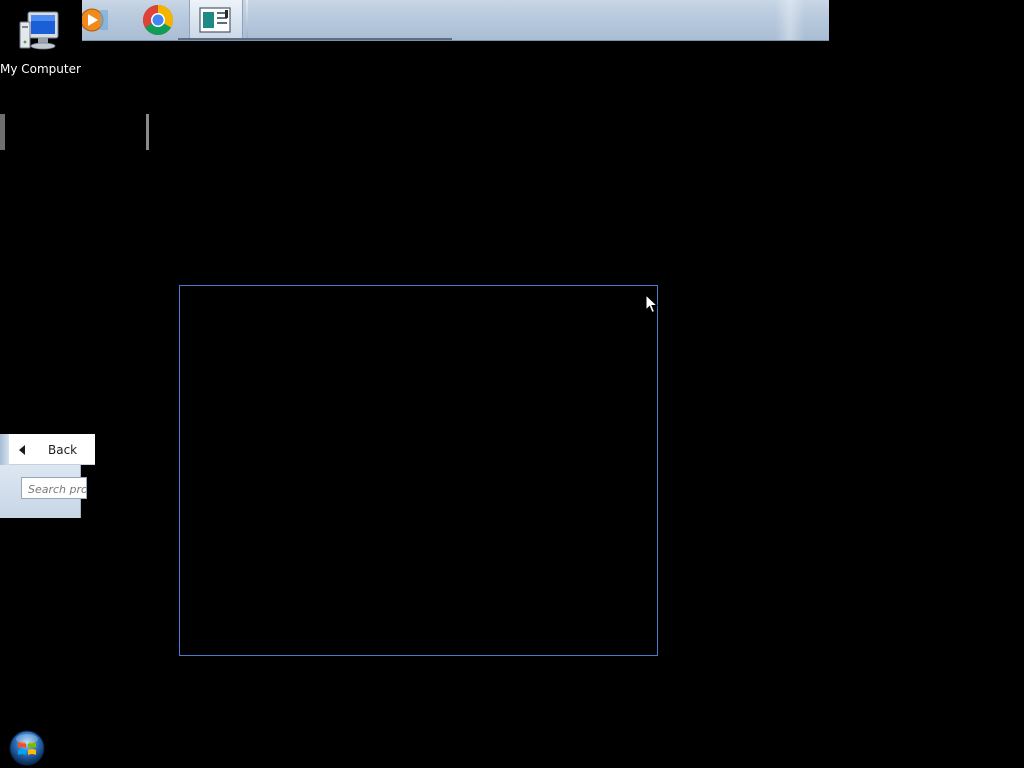 Image resolution: width=1024 pixels, height=768 pixels. Describe the element at coordinates (790, 20) in the screenshot. I see `taskbar-glow` at that location.